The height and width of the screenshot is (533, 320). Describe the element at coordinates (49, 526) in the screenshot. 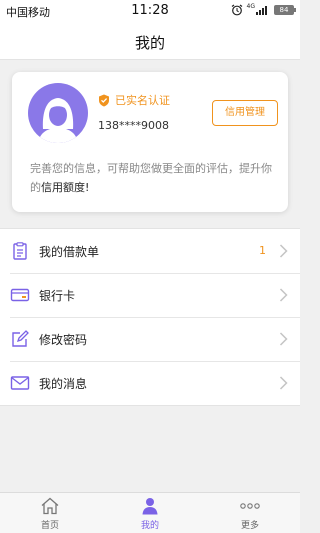

I see `tab-label: 首页` at that location.